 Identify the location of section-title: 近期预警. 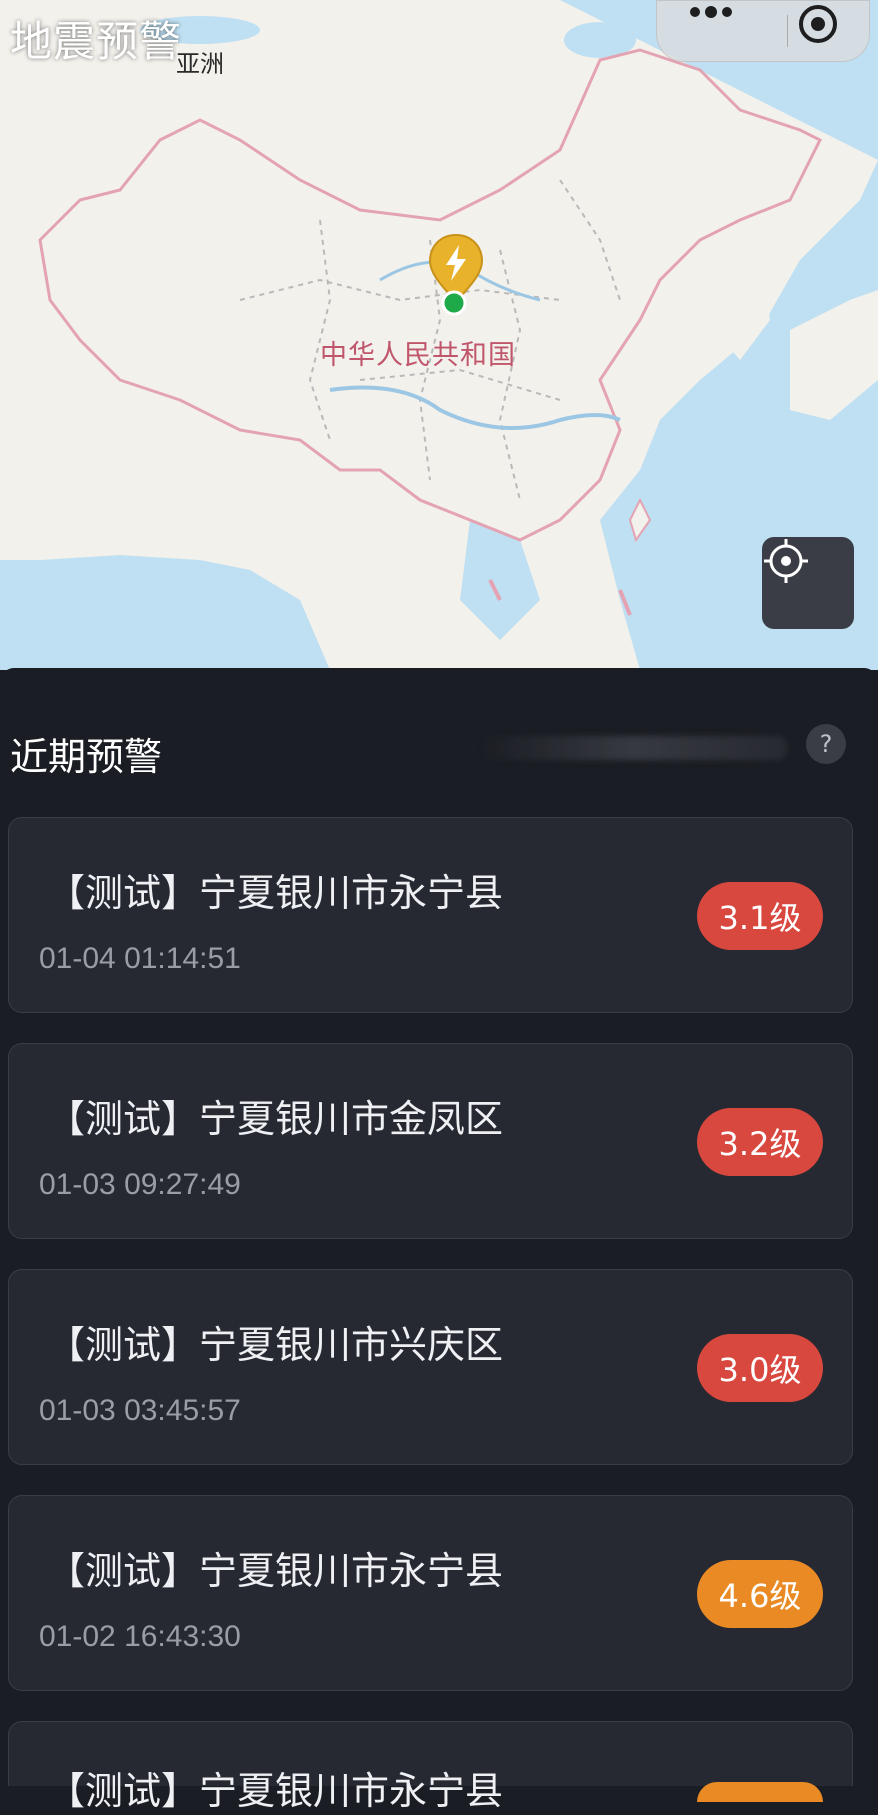
(86, 757).